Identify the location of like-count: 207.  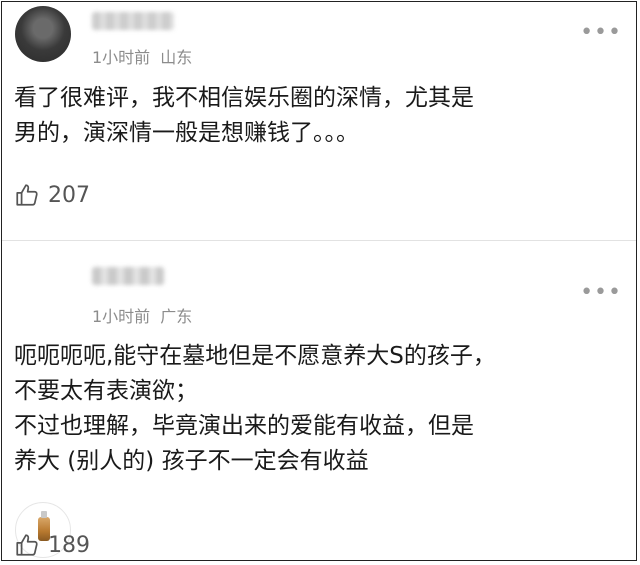
(69, 195).